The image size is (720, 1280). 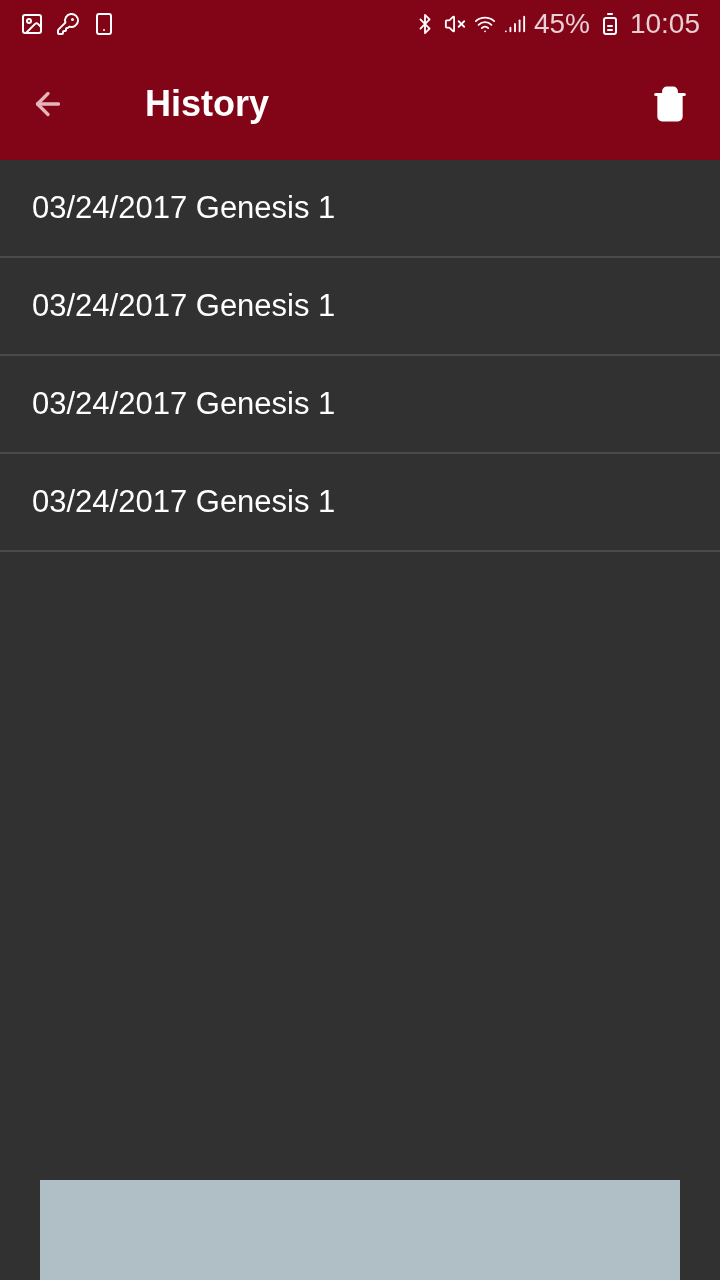 I want to click on mute-icon, so click(x=454, y=24).